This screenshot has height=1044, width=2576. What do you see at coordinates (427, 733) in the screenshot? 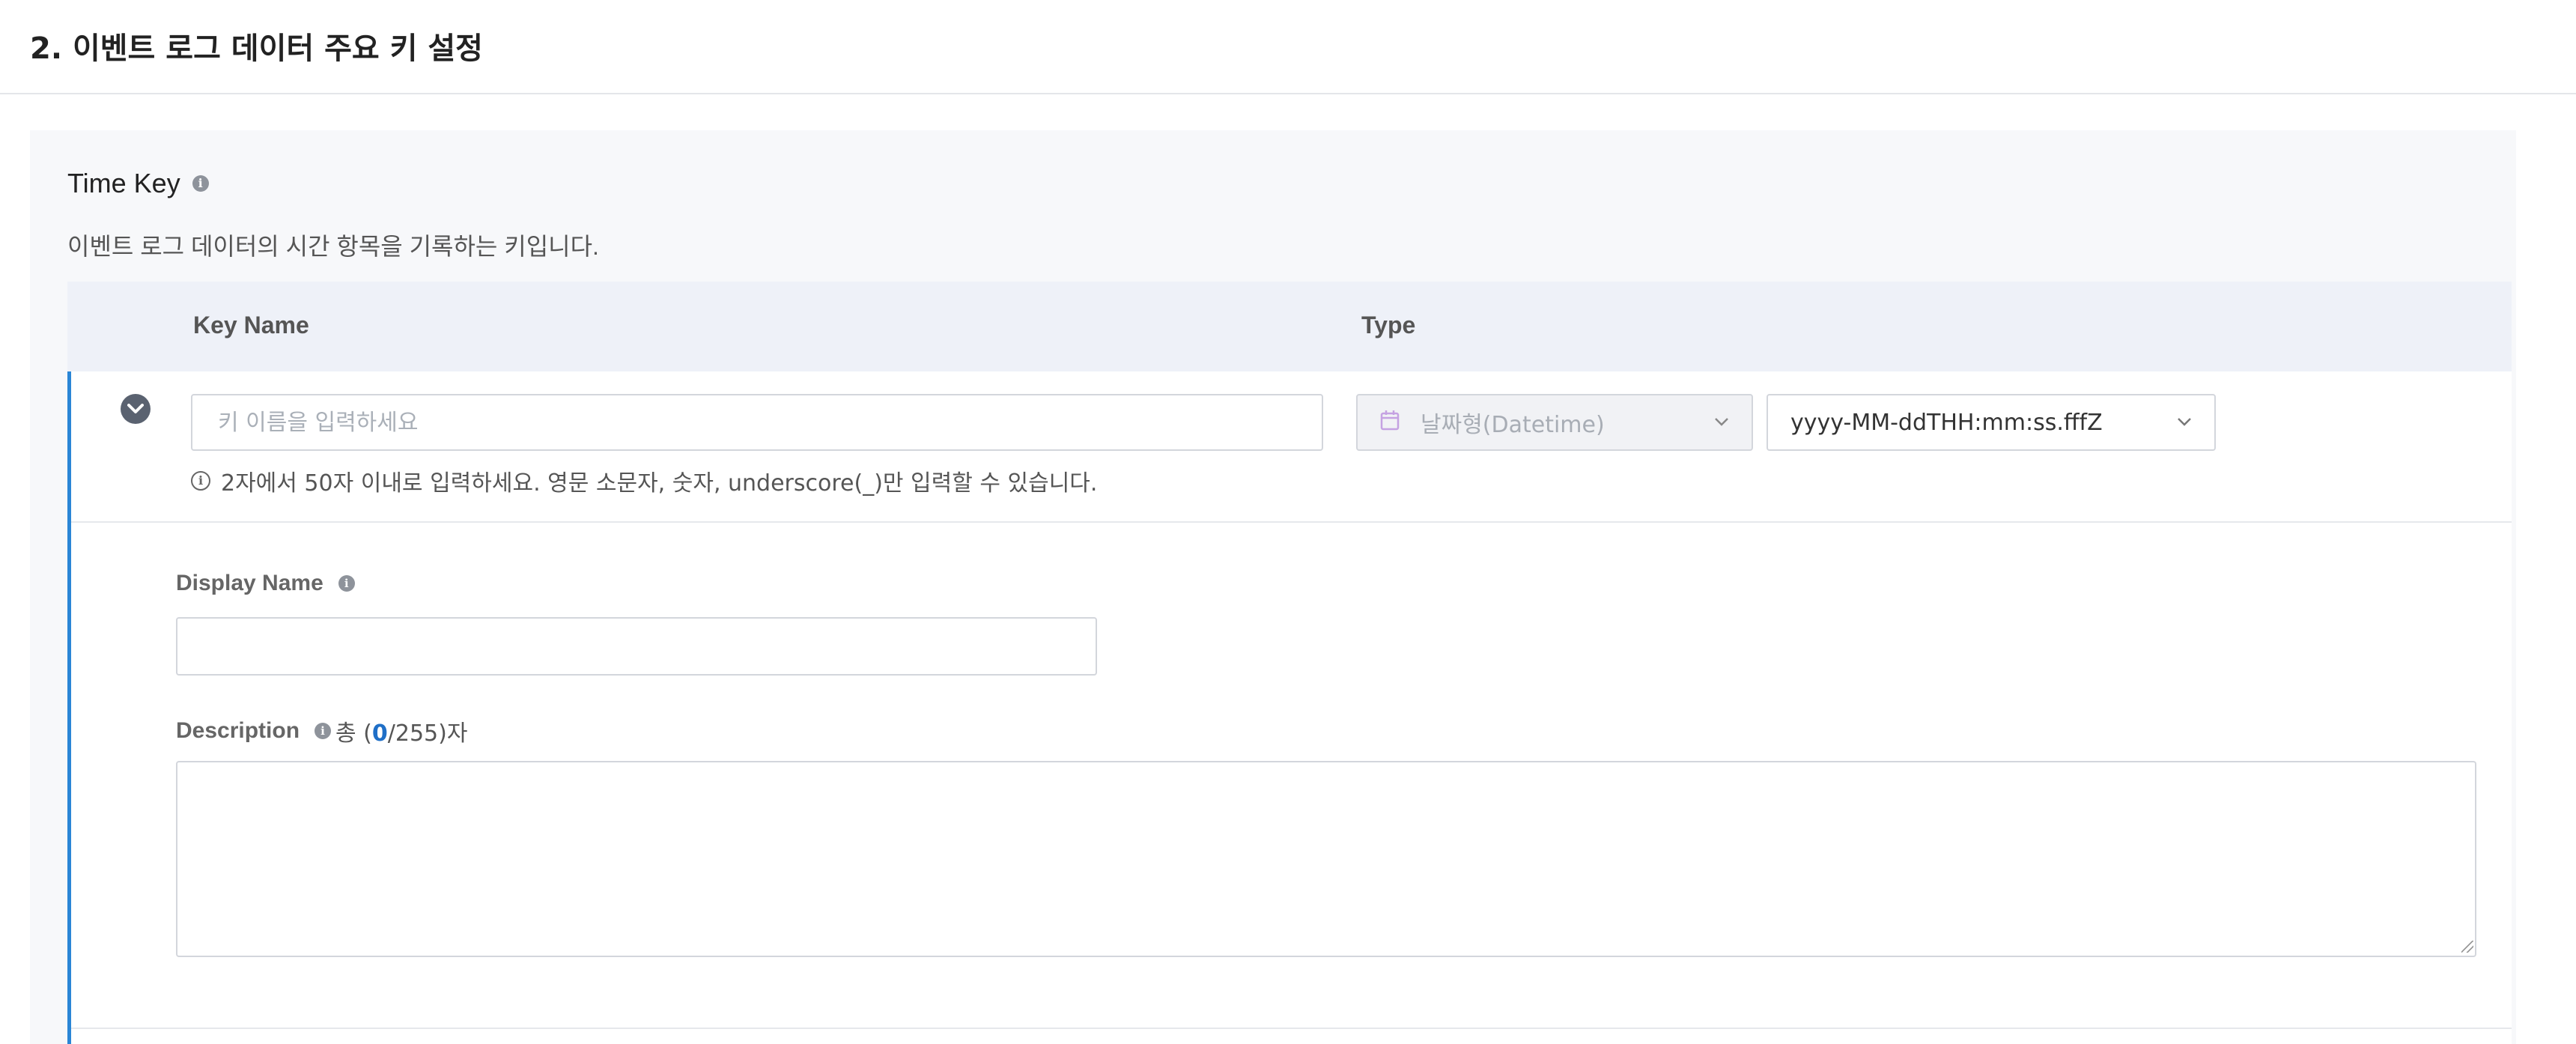
I see `counter-suffix: /255)자` at bounding box center [427, 733].